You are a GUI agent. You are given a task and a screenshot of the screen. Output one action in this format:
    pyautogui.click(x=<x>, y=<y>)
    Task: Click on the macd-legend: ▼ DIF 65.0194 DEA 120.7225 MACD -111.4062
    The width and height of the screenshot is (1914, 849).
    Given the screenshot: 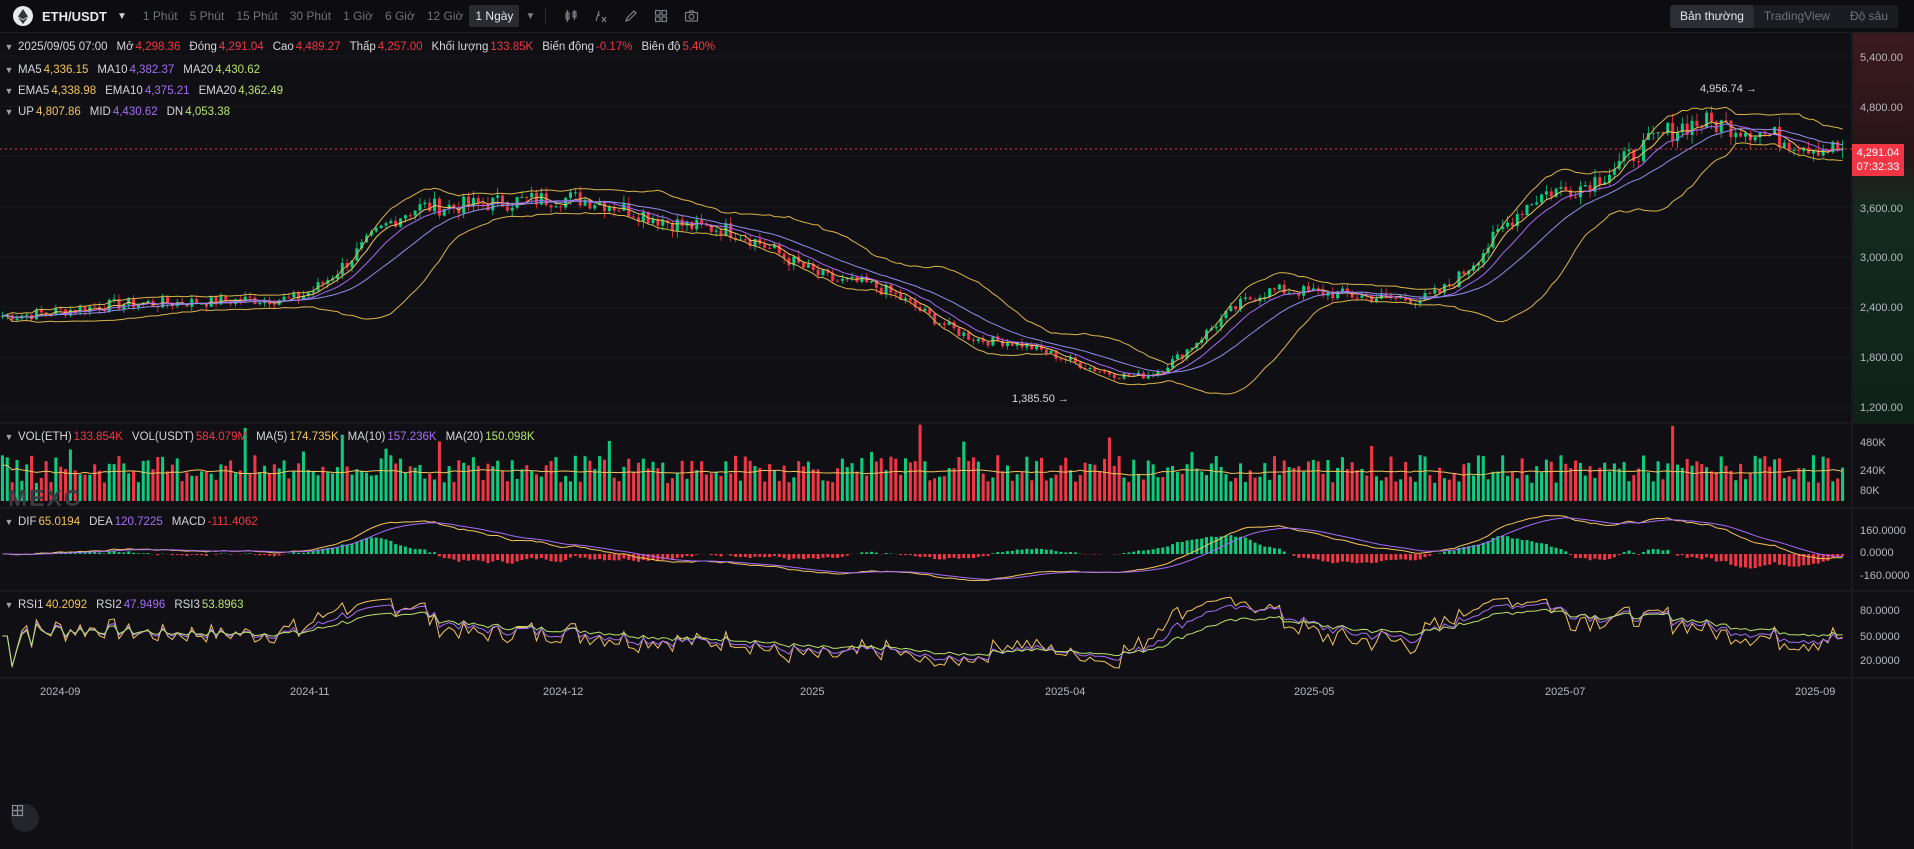 What is the action you would take?
    pyautogui.click(x=136, y=522)
    